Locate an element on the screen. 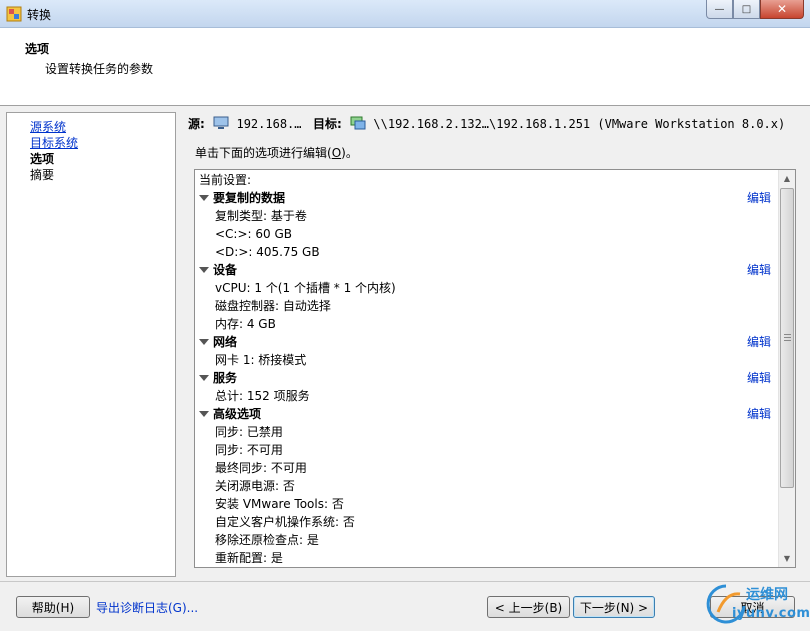 This screenshot has height=631, width=810. next-button: 下一步(N) > is located at coordinates (614, 607).